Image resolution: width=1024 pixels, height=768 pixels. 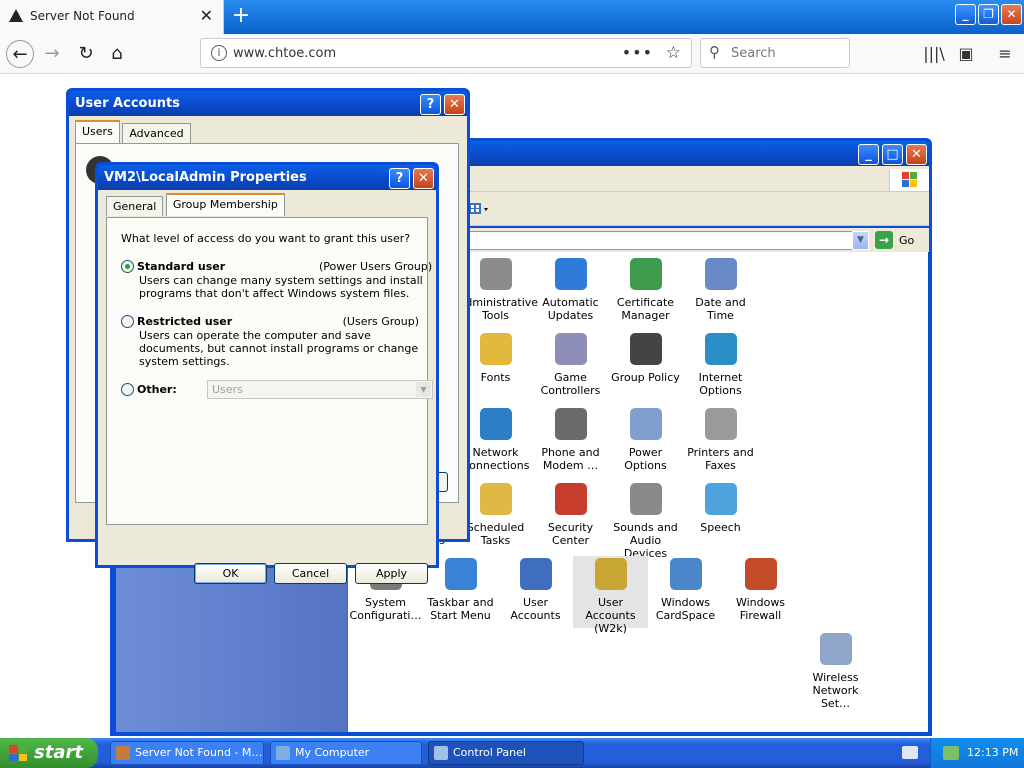 What do you see at coordinates (117, 54) in the screenshot?
I see `home-icon: ⌂` at bounding box center [117, 54].